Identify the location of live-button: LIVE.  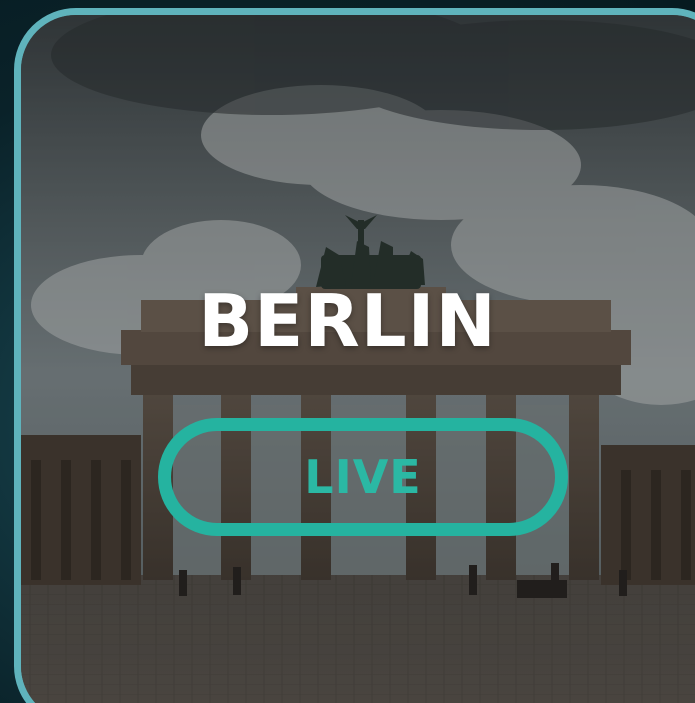
(363, 477).